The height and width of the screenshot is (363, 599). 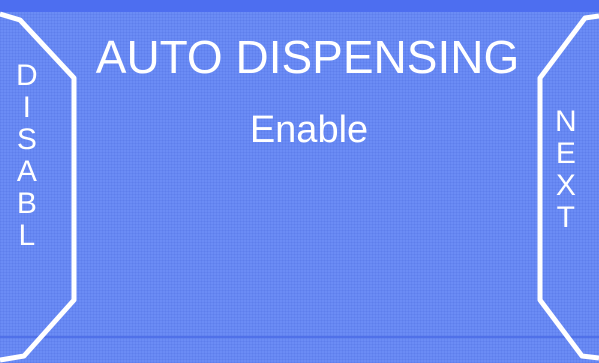 What do you see at coordinates (566, 121) in the screenshot?
I see `next-letter: N` at bounding box center [566, 121].